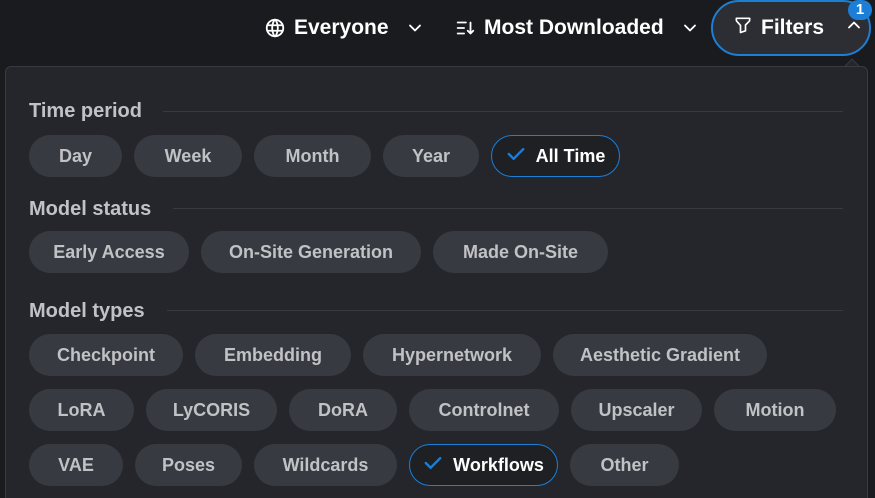 This screenshot has height=498, width=875. I want to click on filter-icon, so click(743, 28).